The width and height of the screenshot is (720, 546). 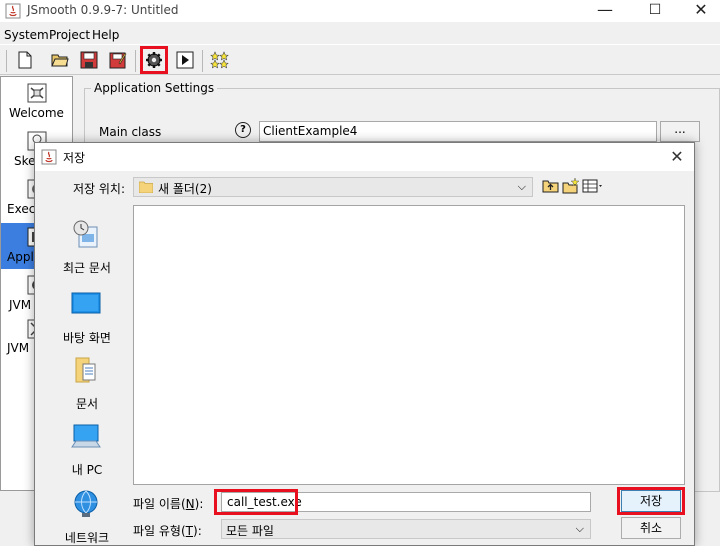 What do you see at coordinates (87, 338) in the screenshot?
I see `place-label: 바탕 화면` at bounding box center [87, 338].